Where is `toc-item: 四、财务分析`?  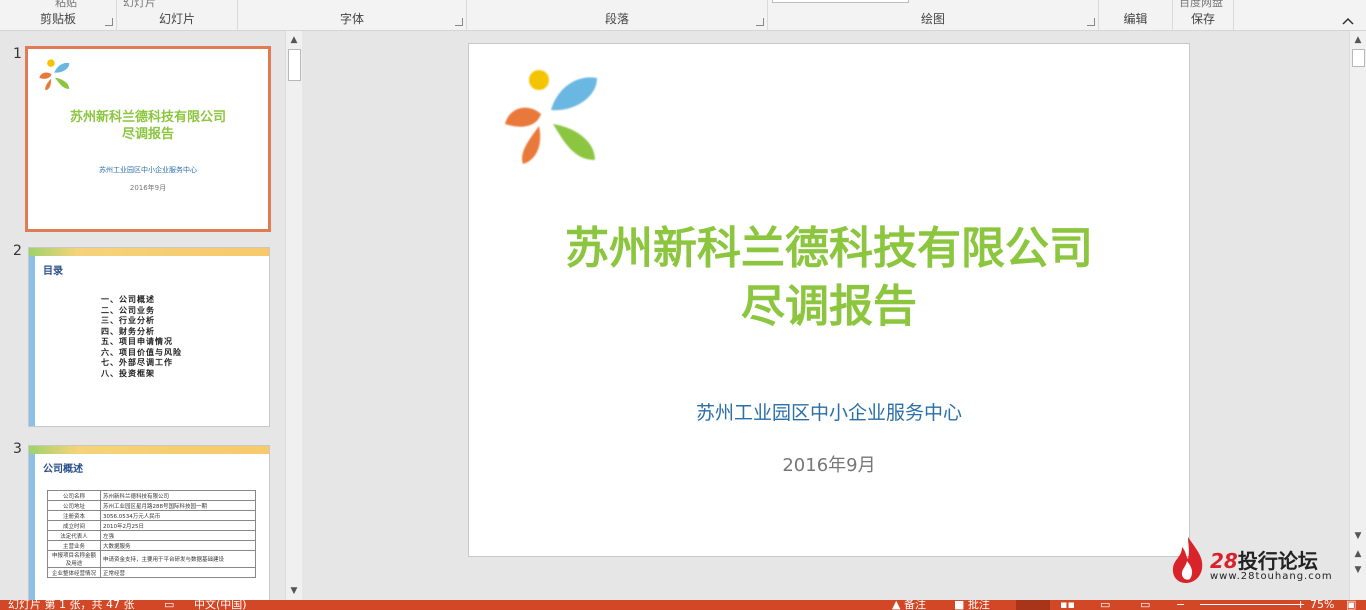
toc-item: 四、财务分析 is located at coordinates (128, 330).